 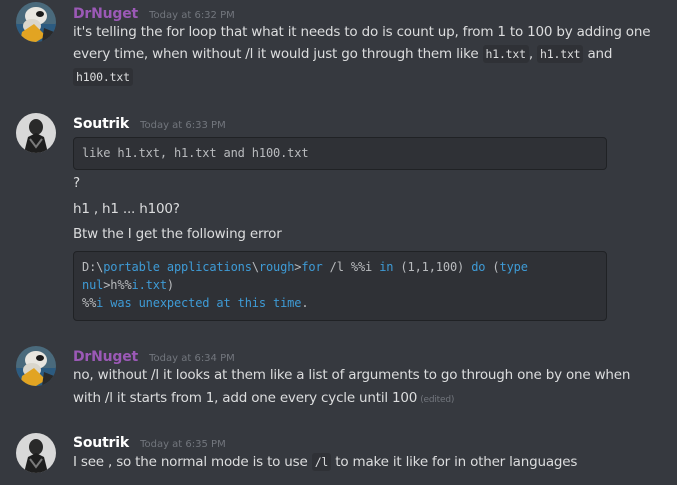 What do you see at coordinates (454, 462) in the screenshot?
I see `message-text: to make it like for in other languages` at bounding box center [454, 462].